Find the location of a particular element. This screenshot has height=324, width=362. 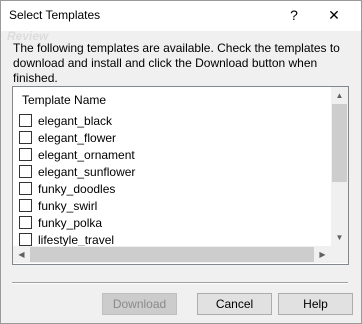

vertical-scrollbar: ▲ ▼ is located at coordinates (339, 166).